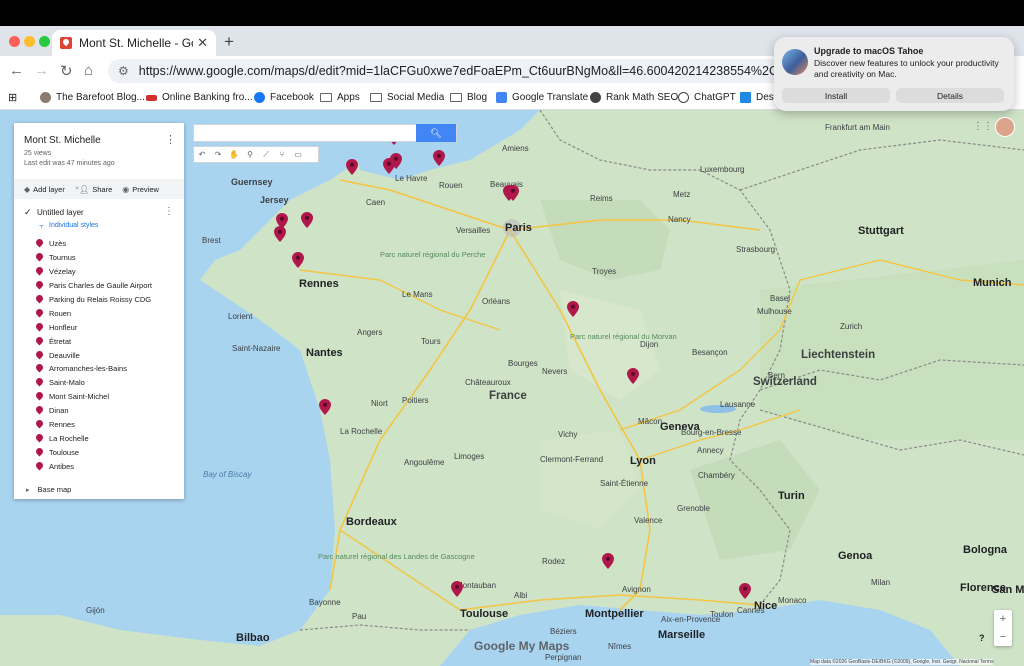  I want to click on map-title: Mont St. Michelle, so click(62, 140).